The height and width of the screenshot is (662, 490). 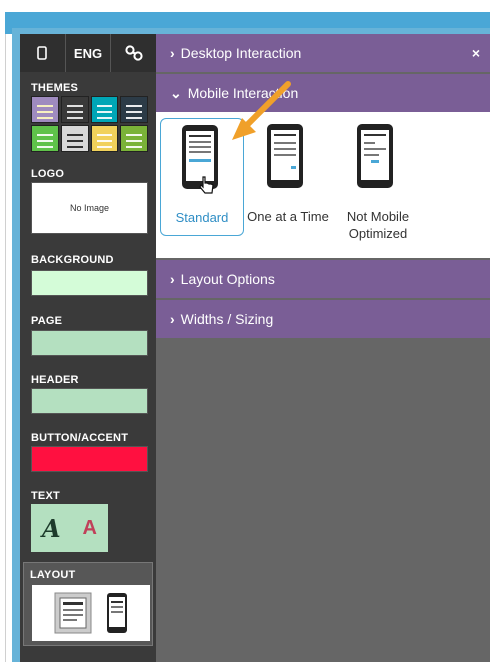 I want to click on option-not-mobile-optimized: Not Mobile Optimized, so click(x=378, y=179).